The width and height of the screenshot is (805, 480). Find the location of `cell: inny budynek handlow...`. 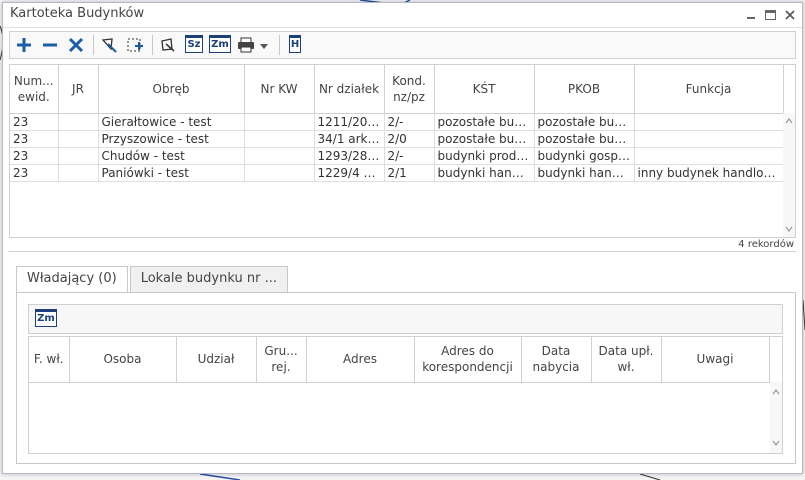

cell: inny budynek handlow... is located at coordinates (709, 173).